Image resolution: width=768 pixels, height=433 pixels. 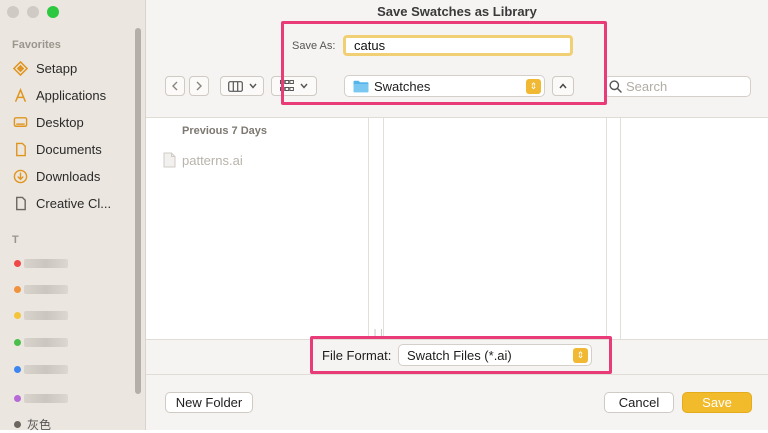 What do you see at coordinates (20, 177) in the screenshot?
I see `download-icon` at bounding box center [20, 177].